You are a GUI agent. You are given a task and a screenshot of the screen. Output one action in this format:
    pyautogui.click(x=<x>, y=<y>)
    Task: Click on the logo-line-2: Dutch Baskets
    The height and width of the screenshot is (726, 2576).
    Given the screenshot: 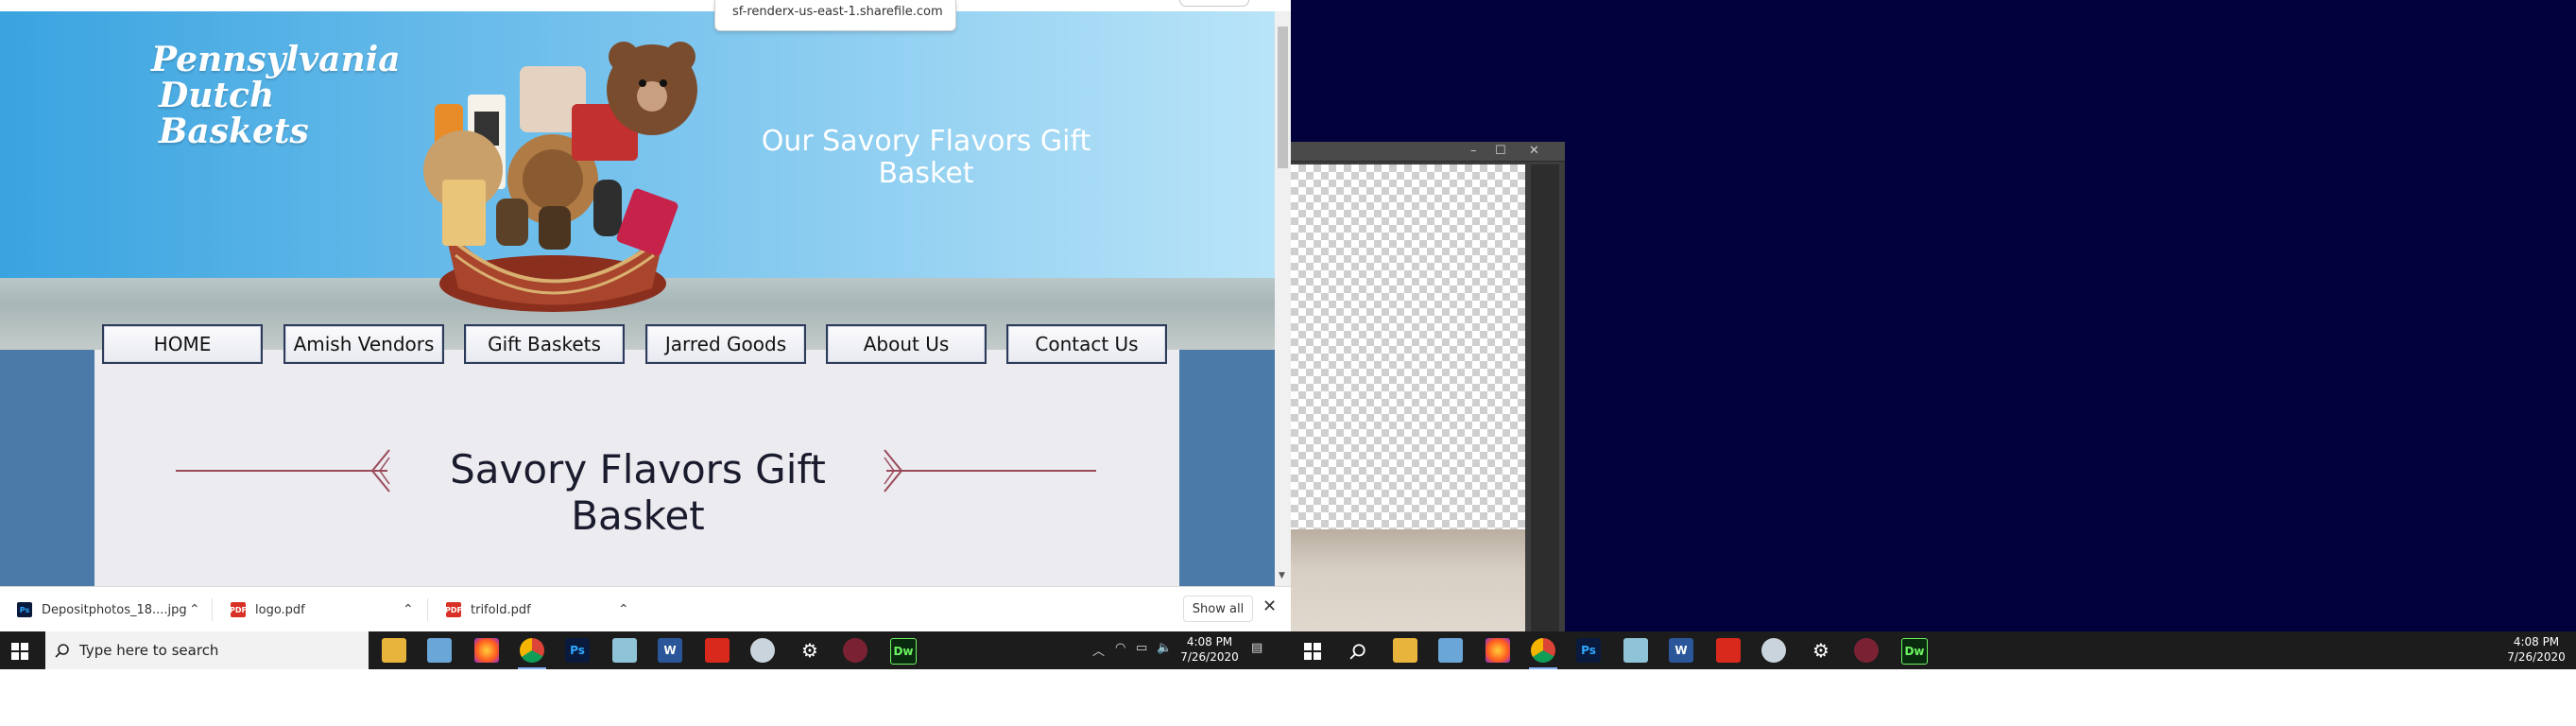 What is the action you would take?
    pyautogui.click(x=234, y=113)
    